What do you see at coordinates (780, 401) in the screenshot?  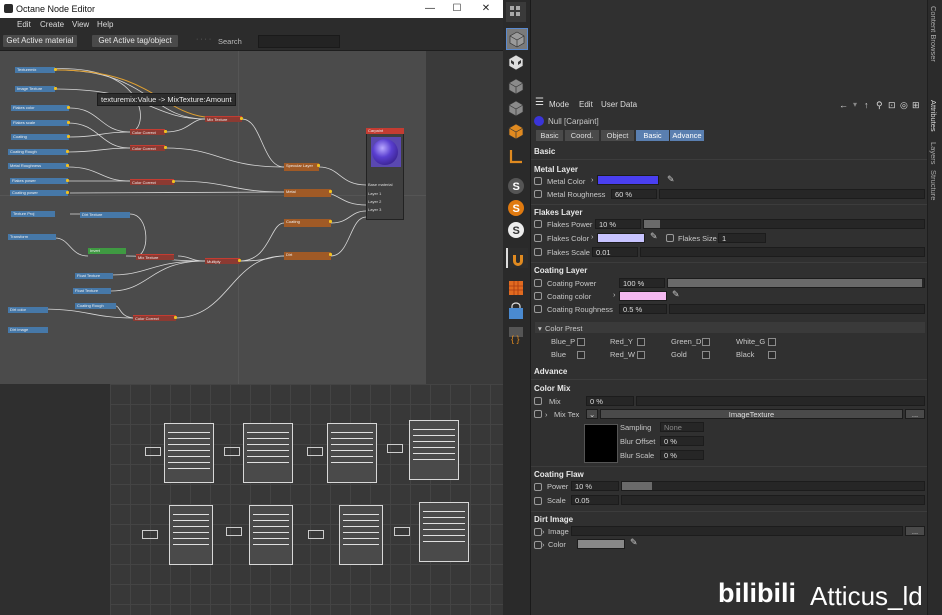 I see `mix-slider` at bounding box center [780, 401].